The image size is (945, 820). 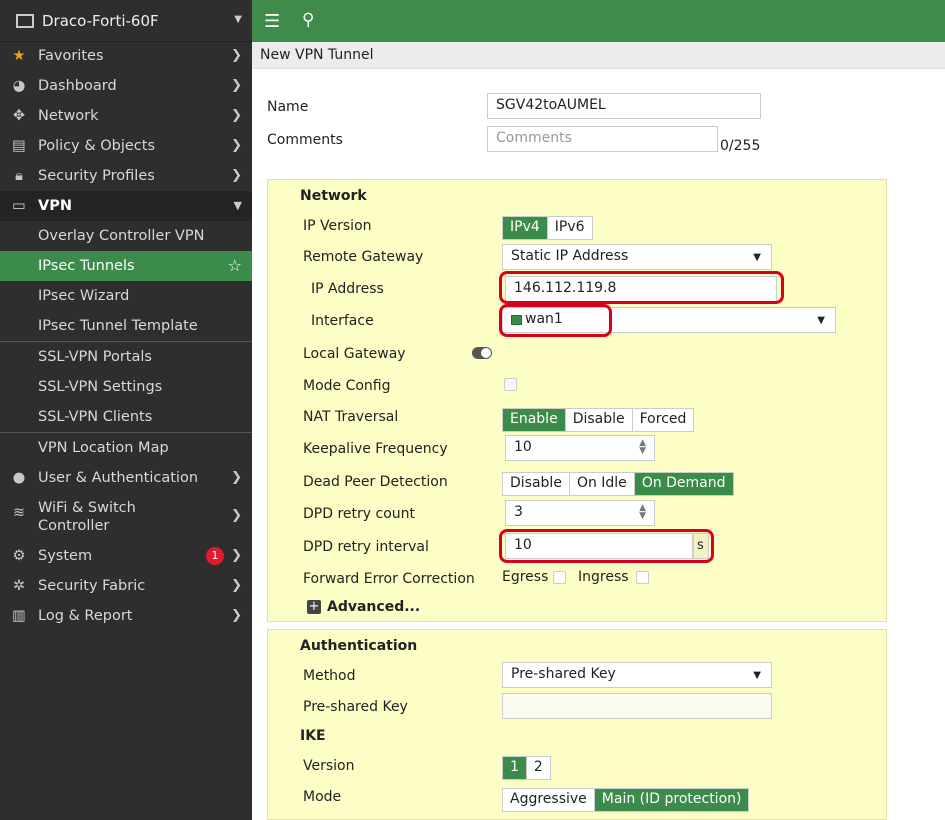 What do you see at coordinates (19, 176) in the screenshot?
I see `lock-icon: 🔒︎` at bounding box center [19, 176].